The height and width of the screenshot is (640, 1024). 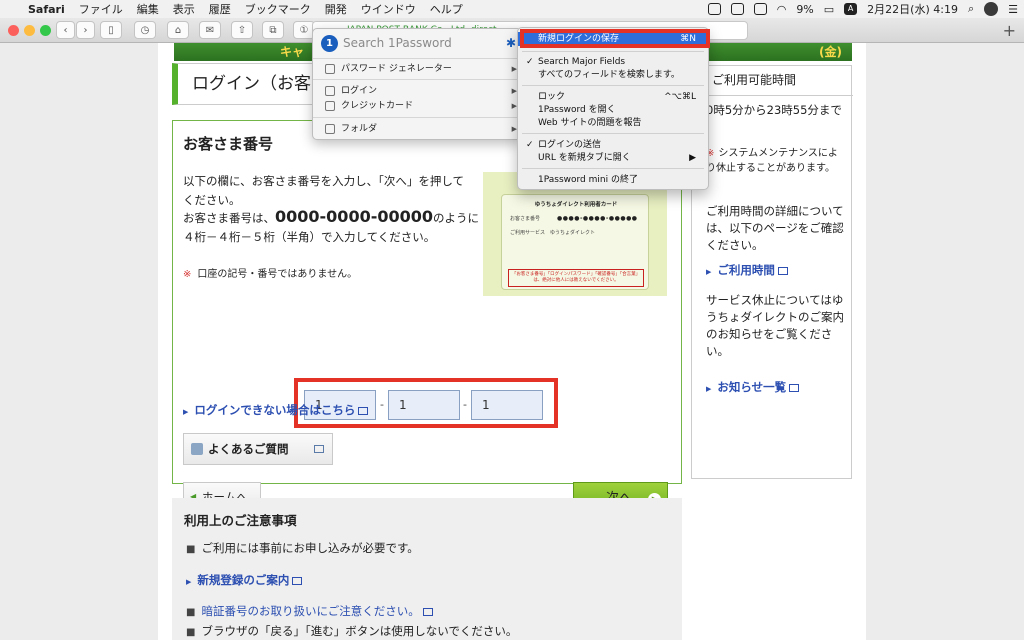 What do you see at coordinates (397, 43) in the screenshot?
I see `1password-search-input: Search 1Password` at bounding box center [397, 43].